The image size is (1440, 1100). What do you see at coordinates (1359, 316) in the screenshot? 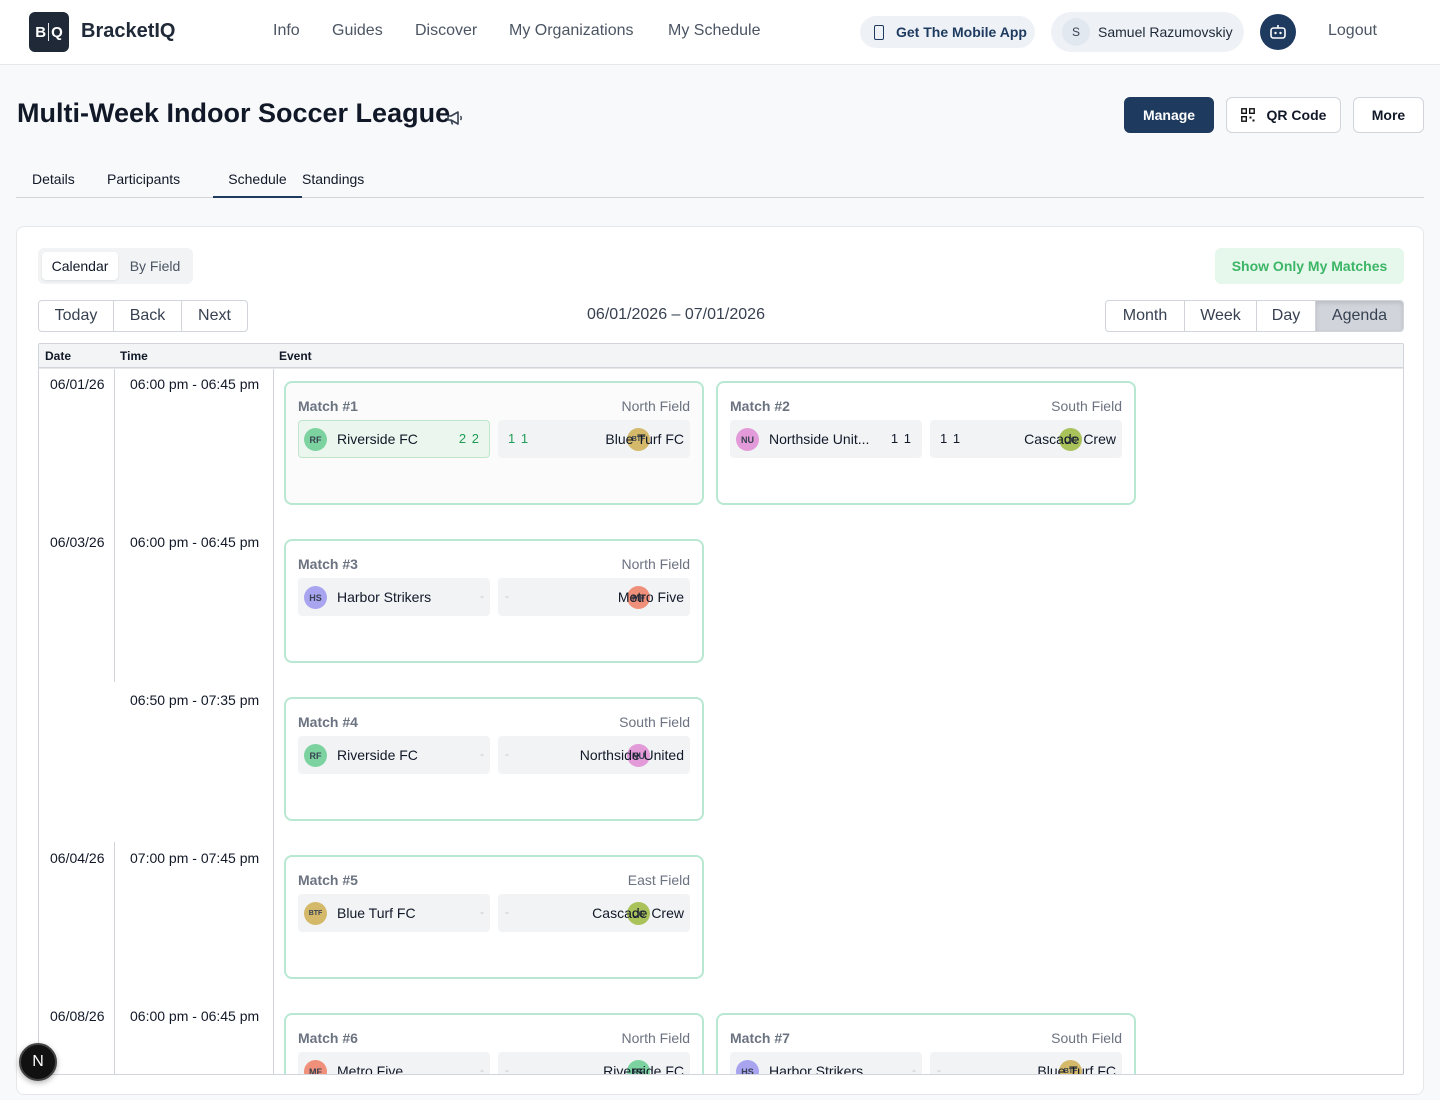
I see `view-agenda-button: Agenda` at bounding box center [1359, 316].